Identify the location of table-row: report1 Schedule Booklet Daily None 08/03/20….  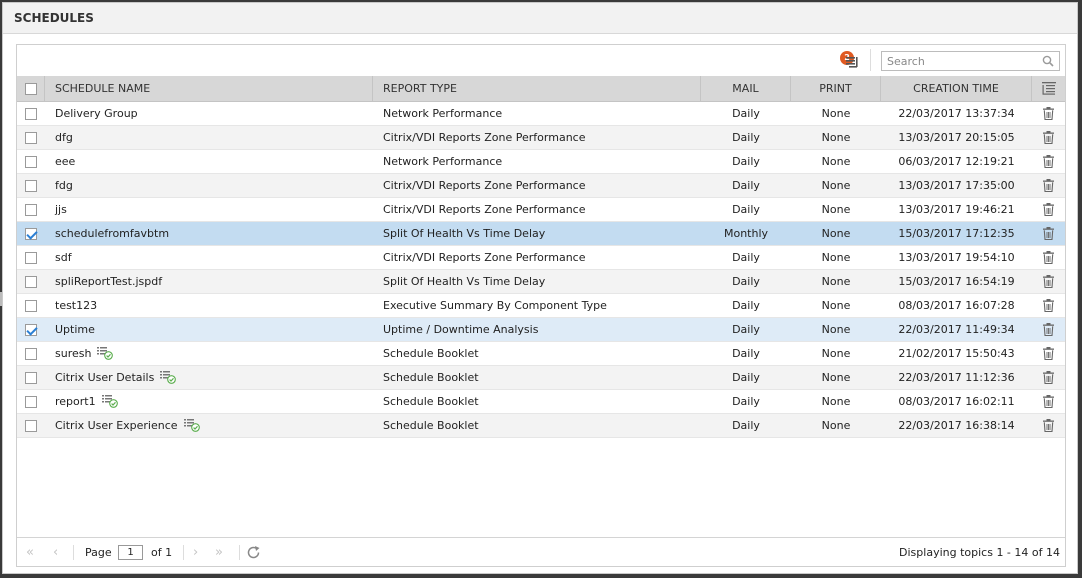
(541, 402).